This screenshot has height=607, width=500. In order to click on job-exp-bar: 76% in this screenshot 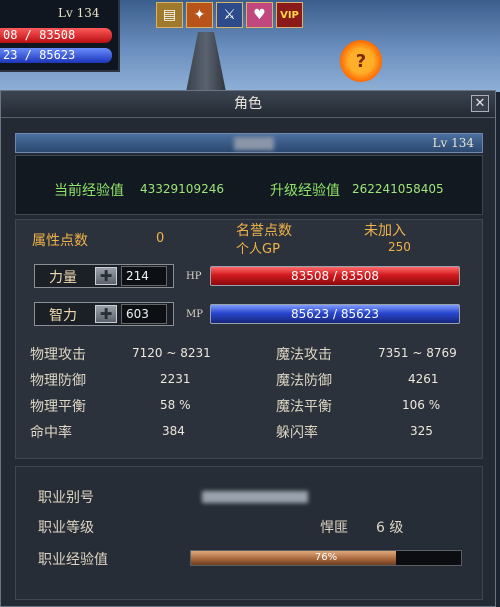, I will do `click(326, 558)`.